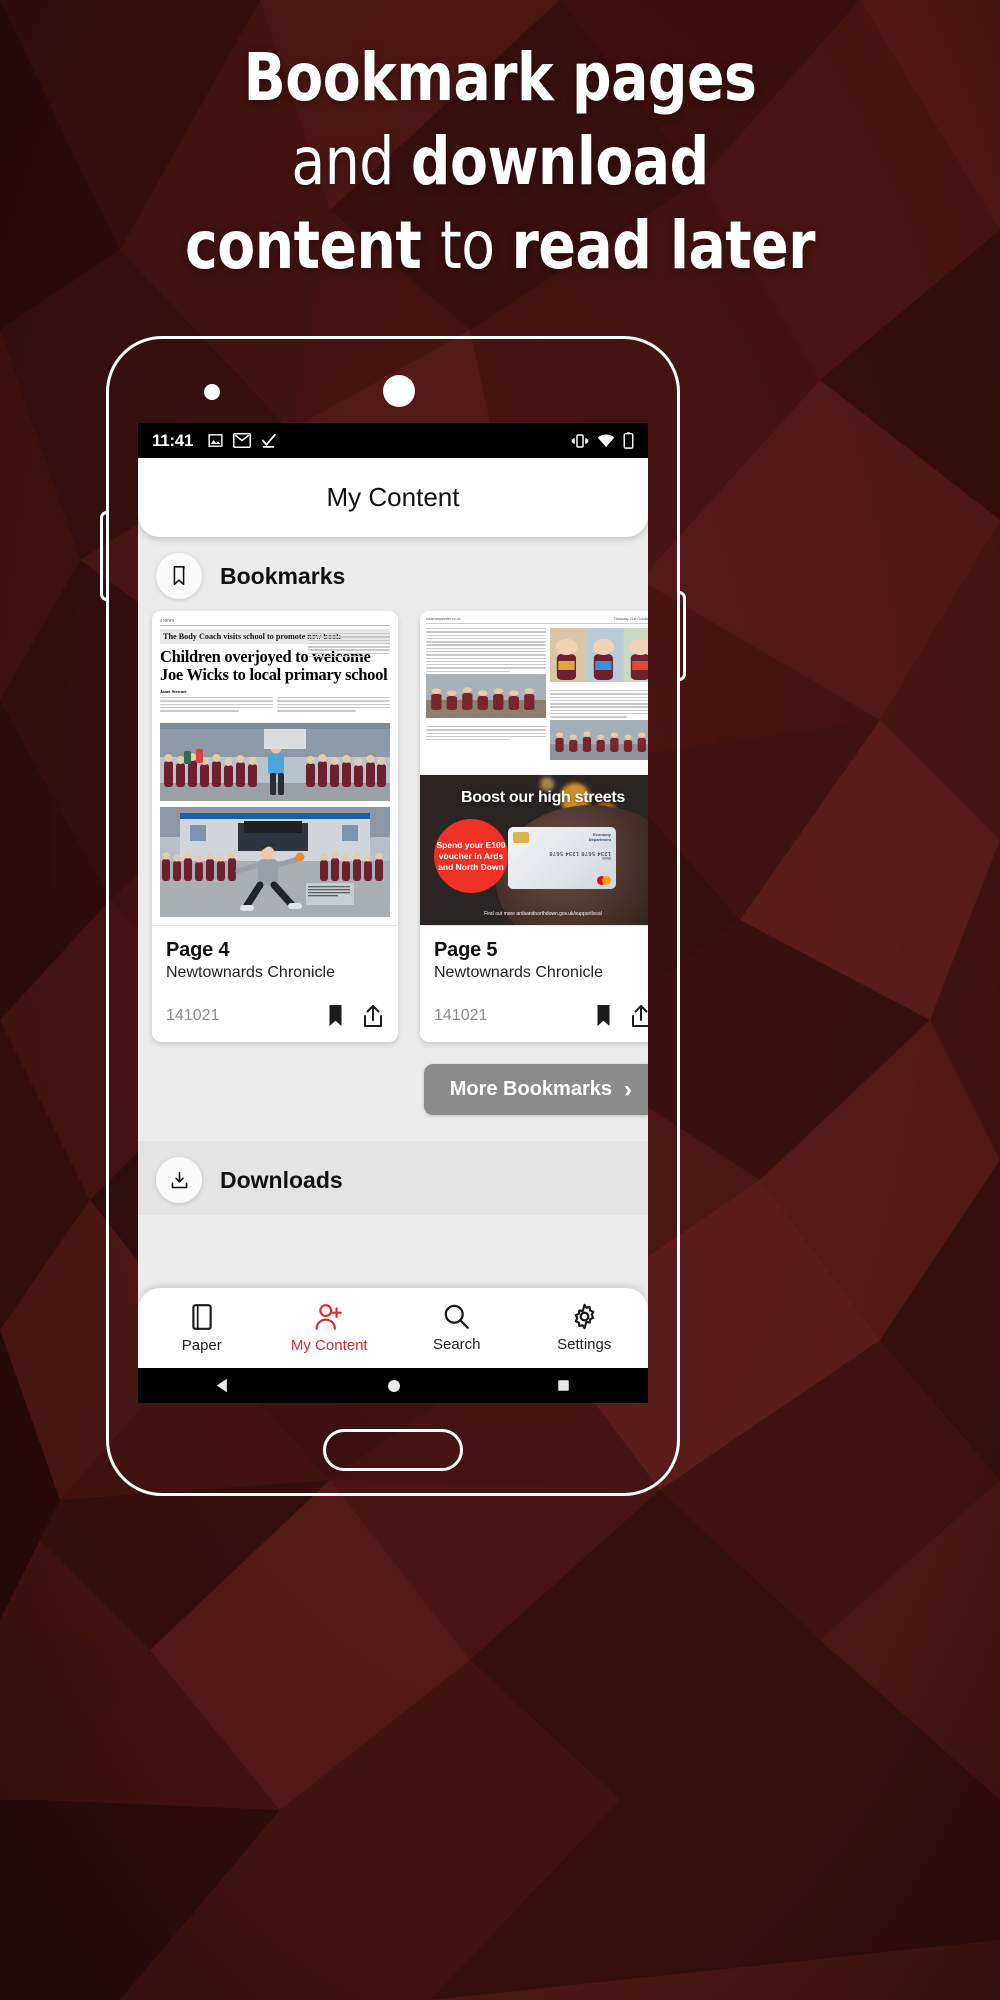  I want to click on app-bar: My Content, so click(393, 497).